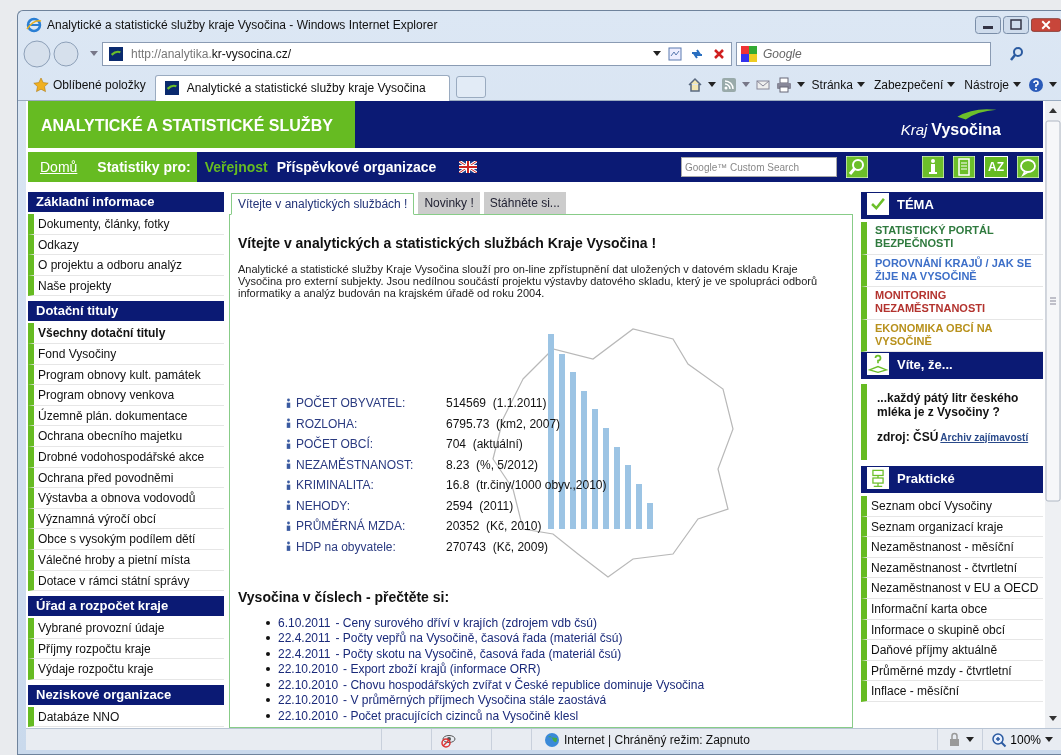 The image size is (1061, 755). Describe the element at coordinates (126, 560) in the screenshot. I see `sidebar-item: Válečné hroby a pietní místa` at that location.